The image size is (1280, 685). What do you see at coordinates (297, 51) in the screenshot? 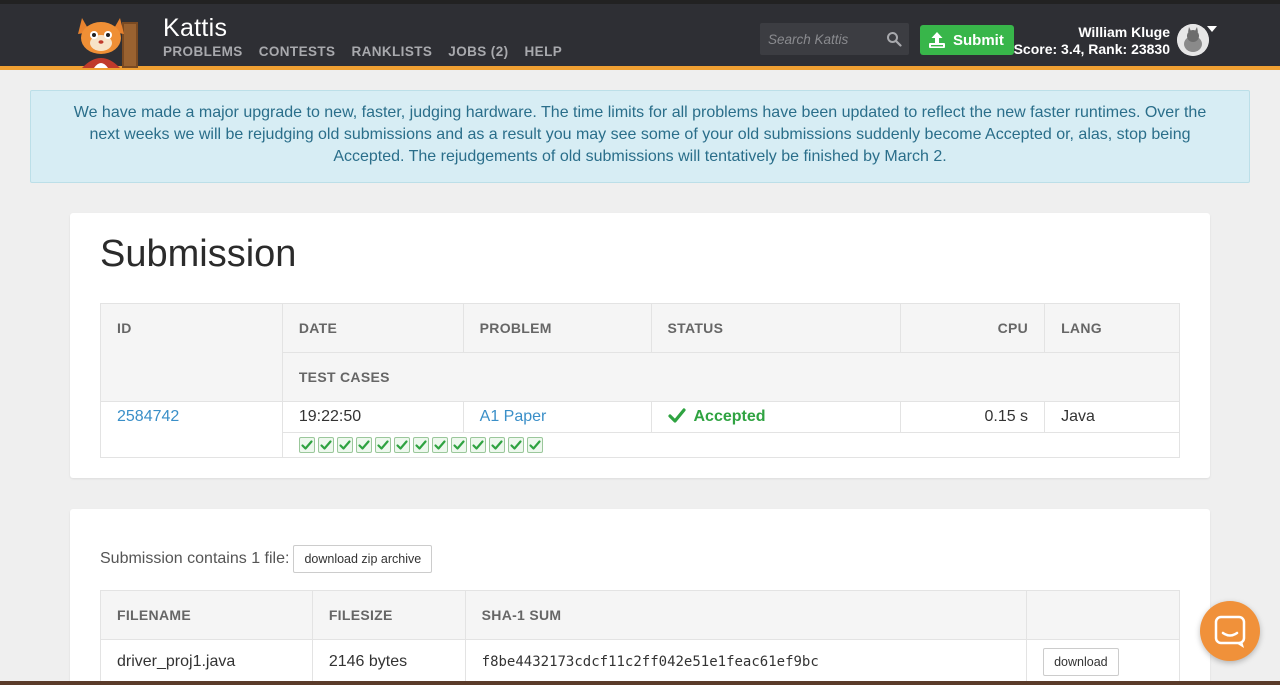
I see `nav-contests: CONTESTS` at bounding box center [297, 51].